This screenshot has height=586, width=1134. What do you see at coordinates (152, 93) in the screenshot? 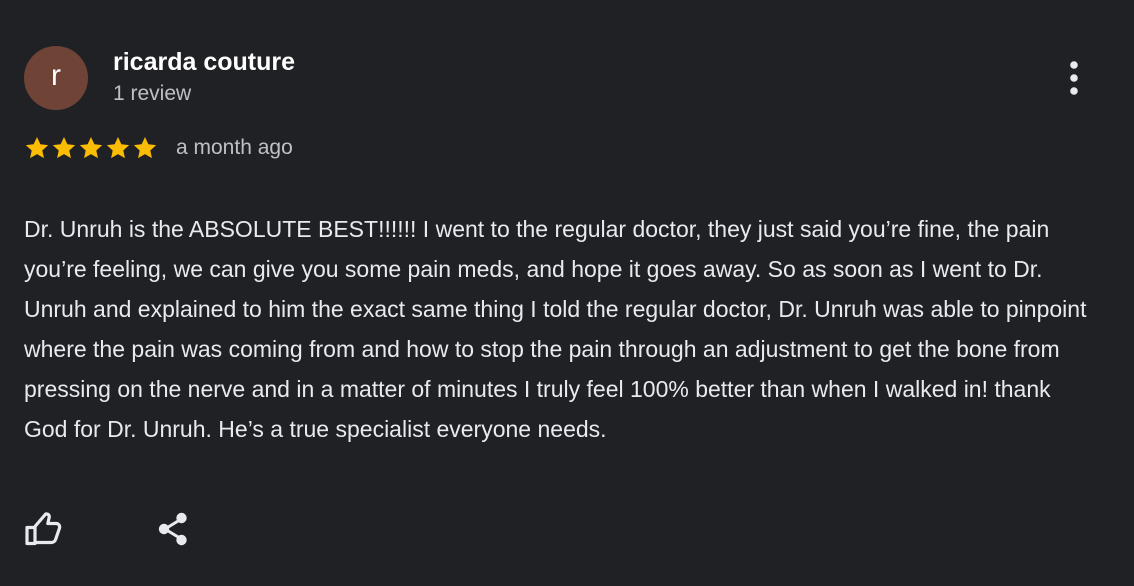
I see `review-count: 1 review` at bounding box center [152, 93].